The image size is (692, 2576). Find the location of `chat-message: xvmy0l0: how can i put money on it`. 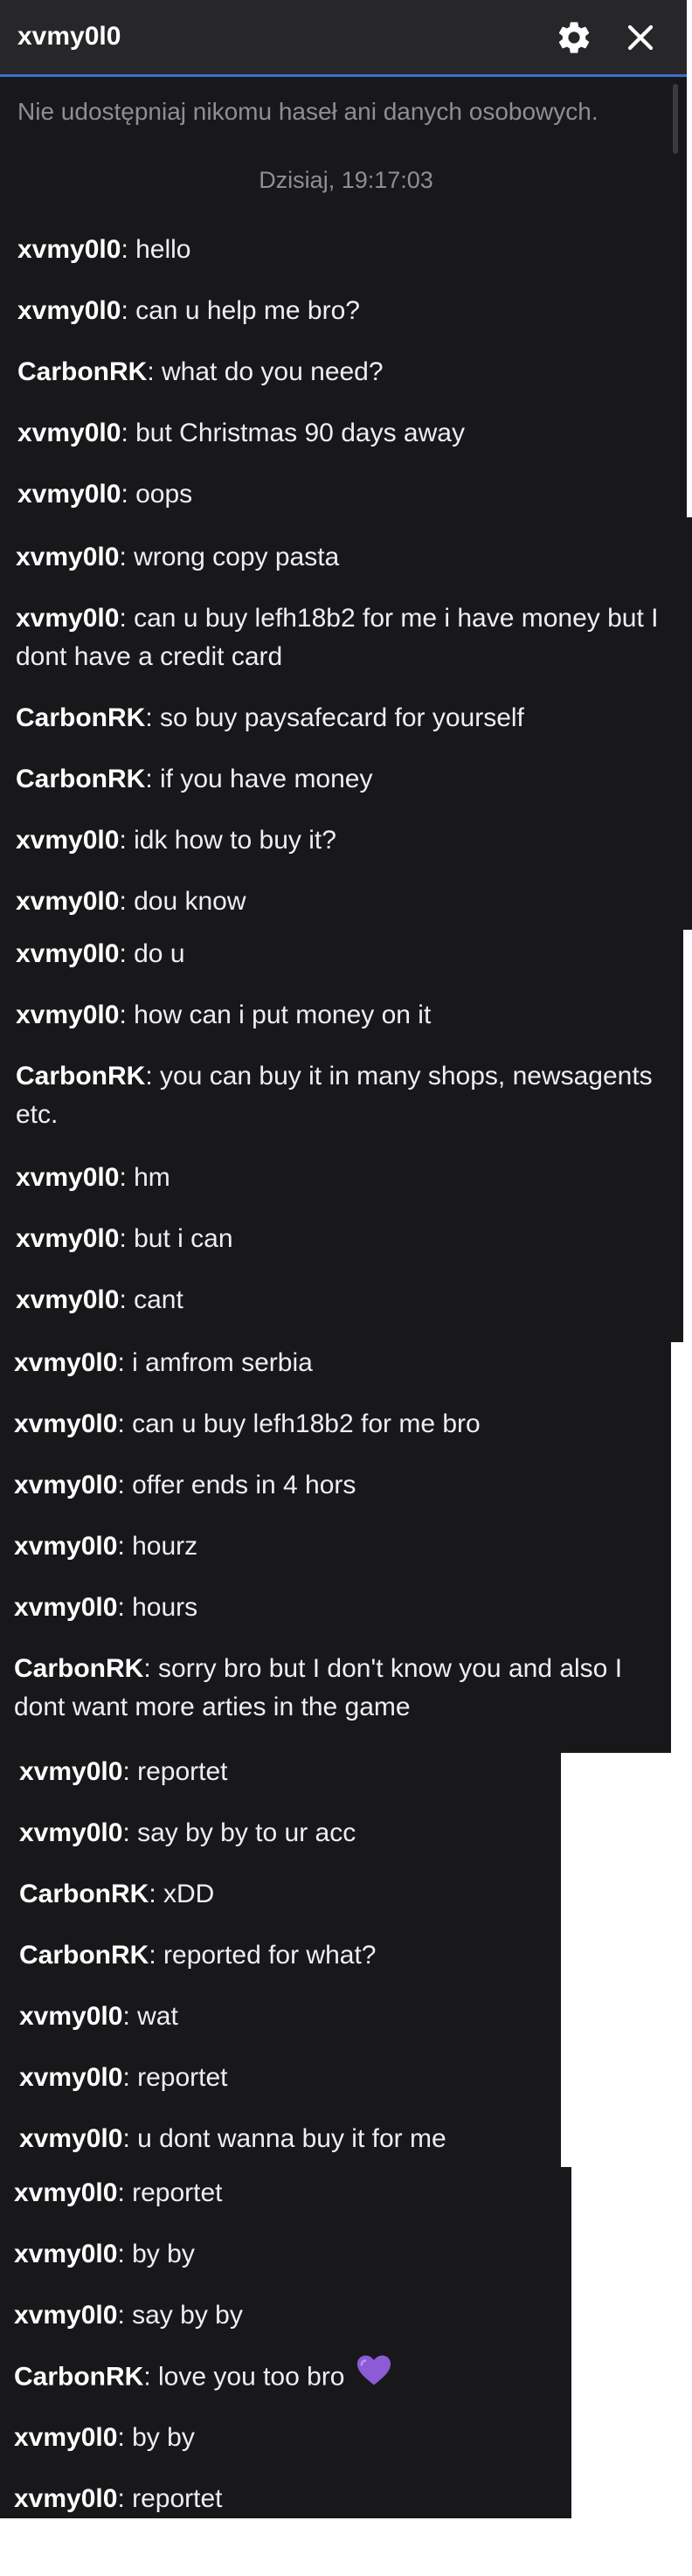

chat-message: xvmy0l0: how can i put money on it is located at coordinates (224, 1015).